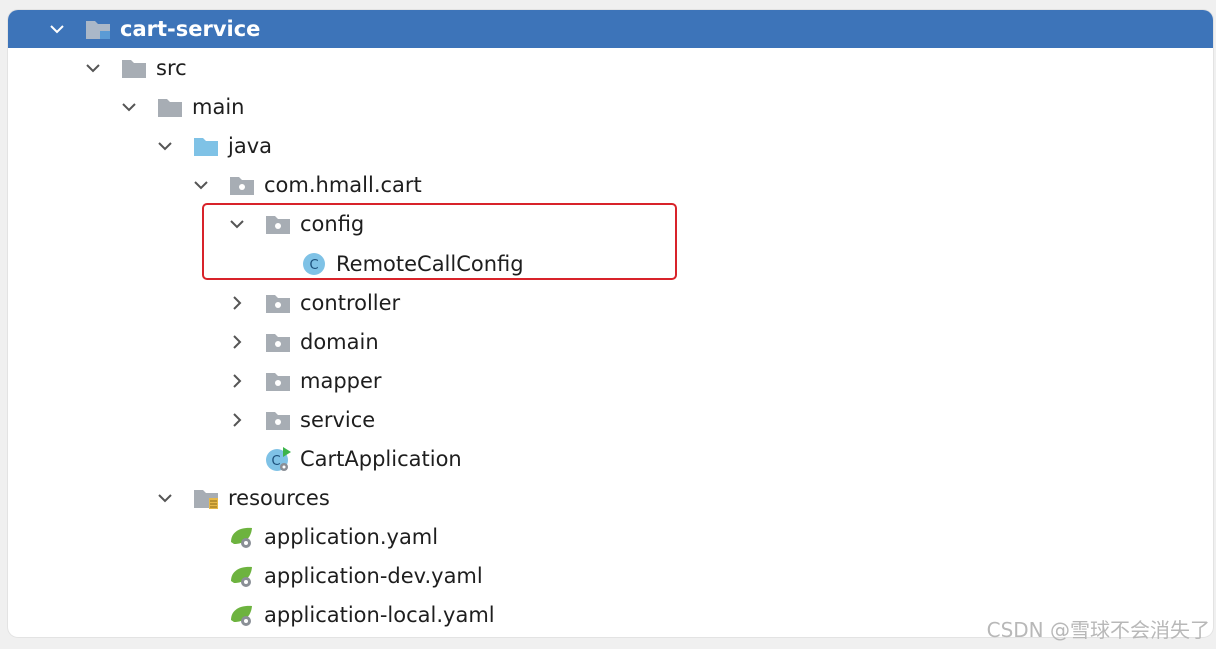 This screenshot has width=1216, height=649. Describe the element at coordinates (279, 497) in the screenshot. I see `tree-item-label: resources` at that location.